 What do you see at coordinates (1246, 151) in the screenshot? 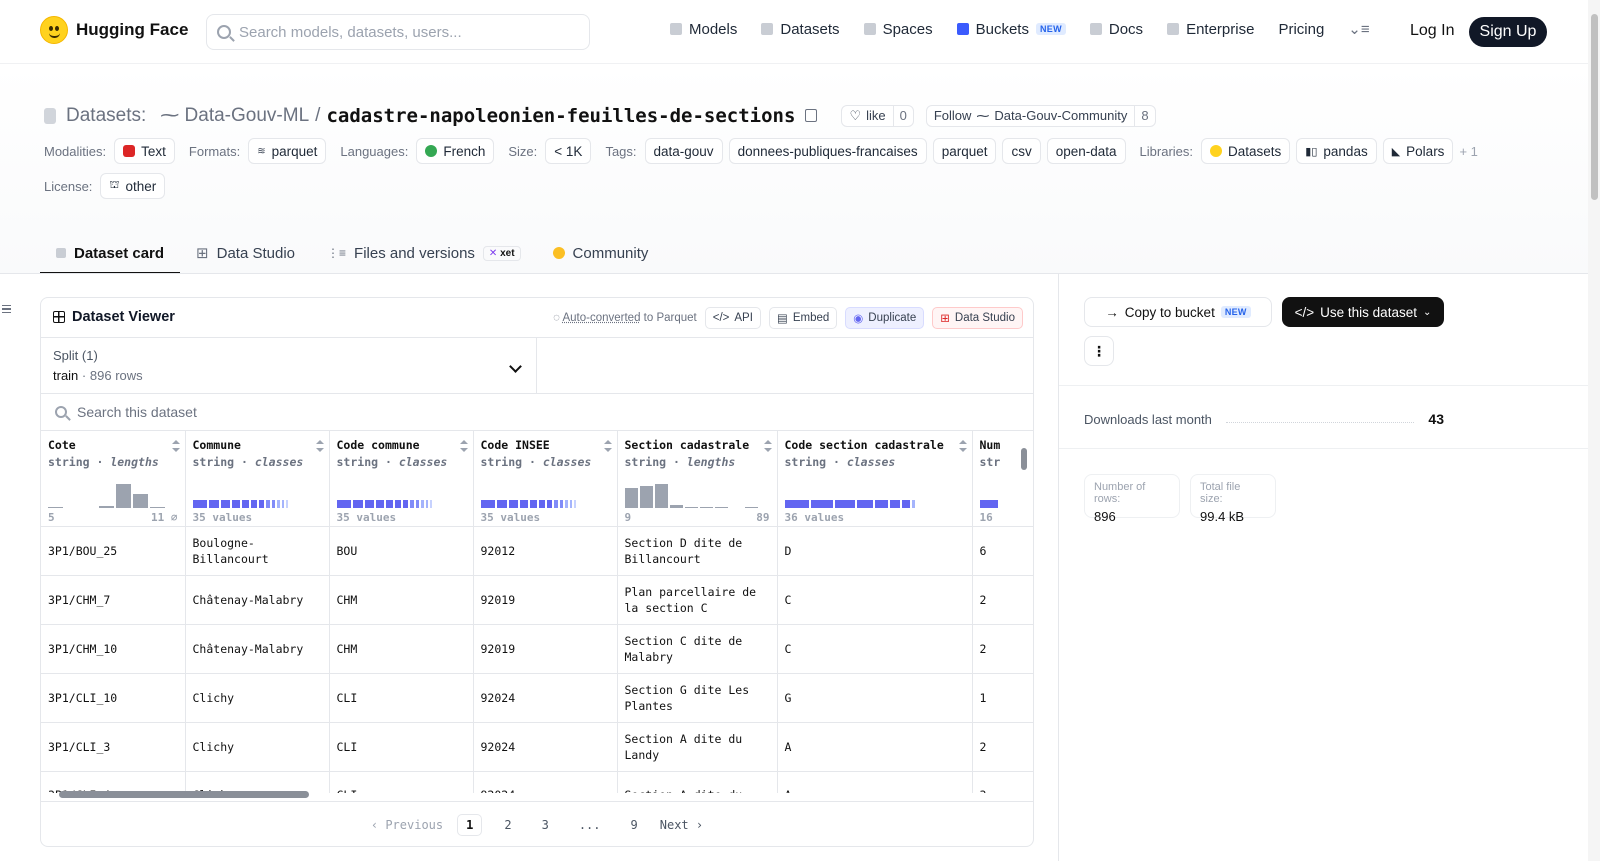
I see `library-tag-datasets: Datasets` at bounding box center [1246, 151].